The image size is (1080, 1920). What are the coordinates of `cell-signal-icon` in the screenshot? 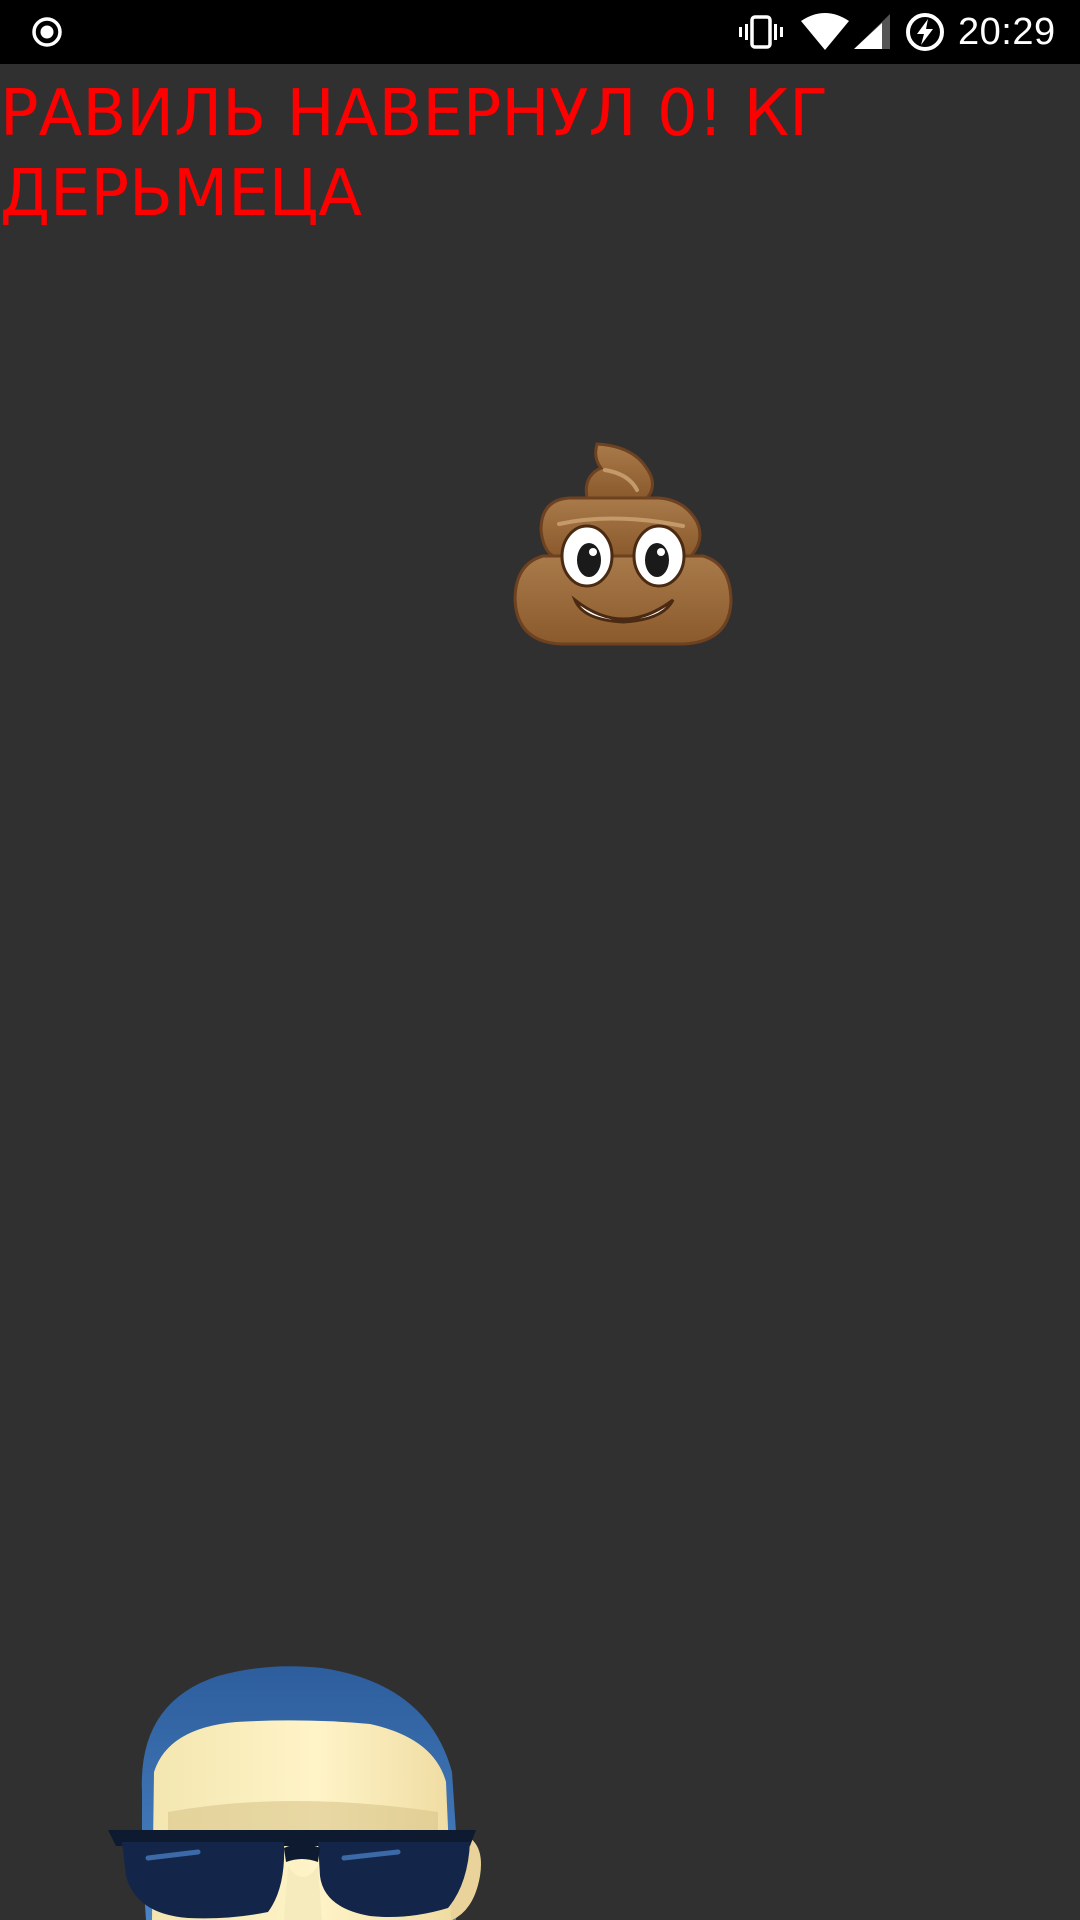 It's located at (873, 32).